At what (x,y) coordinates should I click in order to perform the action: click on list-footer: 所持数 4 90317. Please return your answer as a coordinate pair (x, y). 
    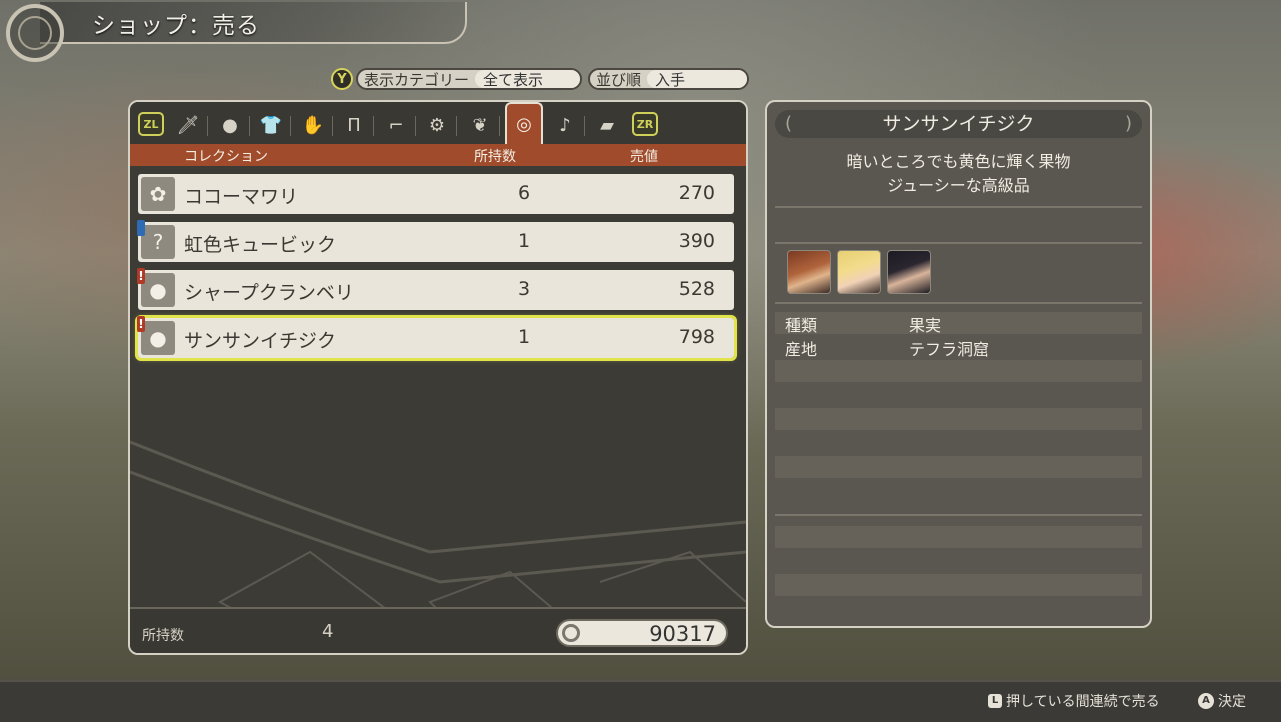
    Looking at the image, I should click on (438, 630).